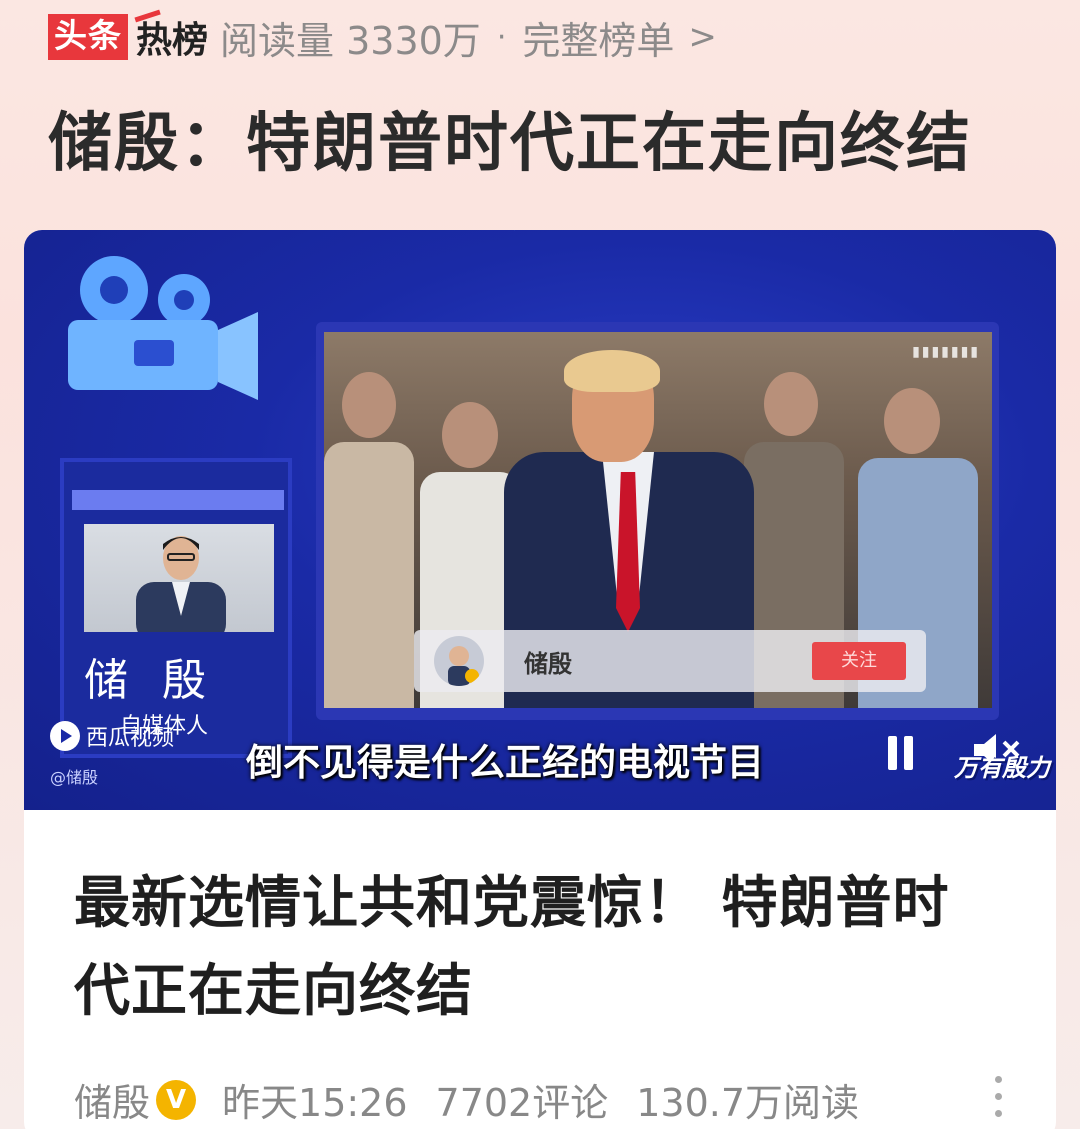 Image resolution: width=1080 pixels, height=1129 pixels. What do you see at coordinates (901, 753) in the screenshot?
I see `pause-icon` at bounding box center [901, 753].